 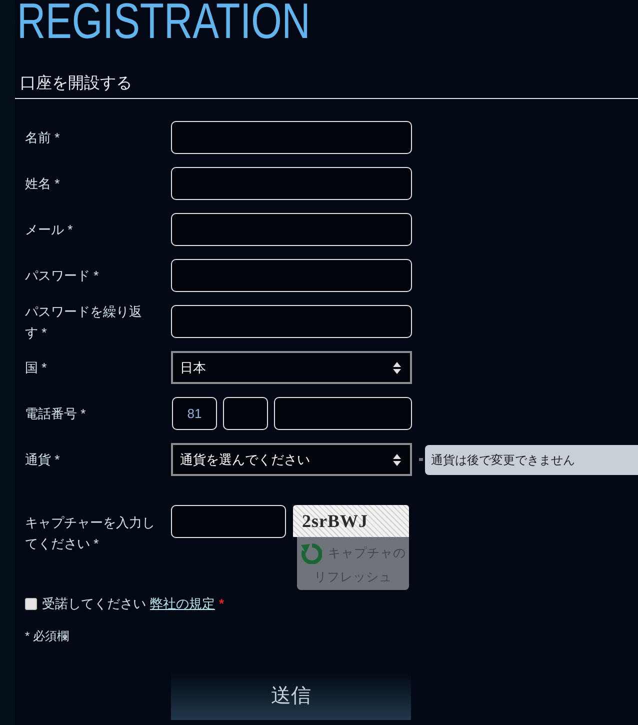 I want to click on dropdown-select: 通貨を選んでください, so click(x=291, y=459).